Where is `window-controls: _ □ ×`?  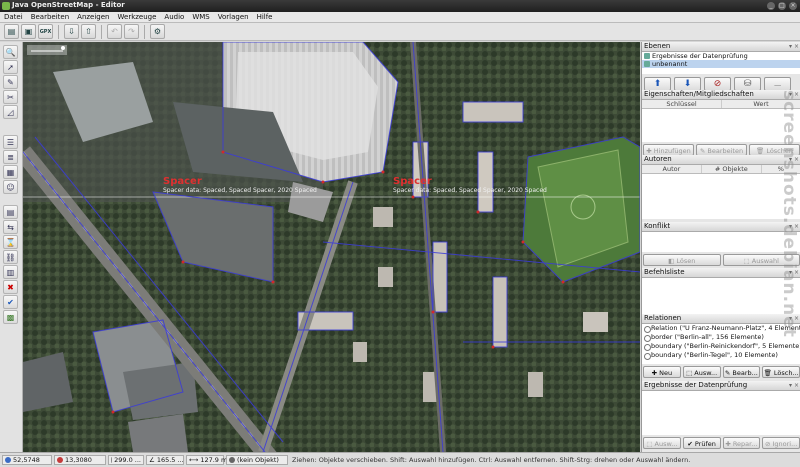 window-controls: _ □ × is located at coordinates (782, 6).